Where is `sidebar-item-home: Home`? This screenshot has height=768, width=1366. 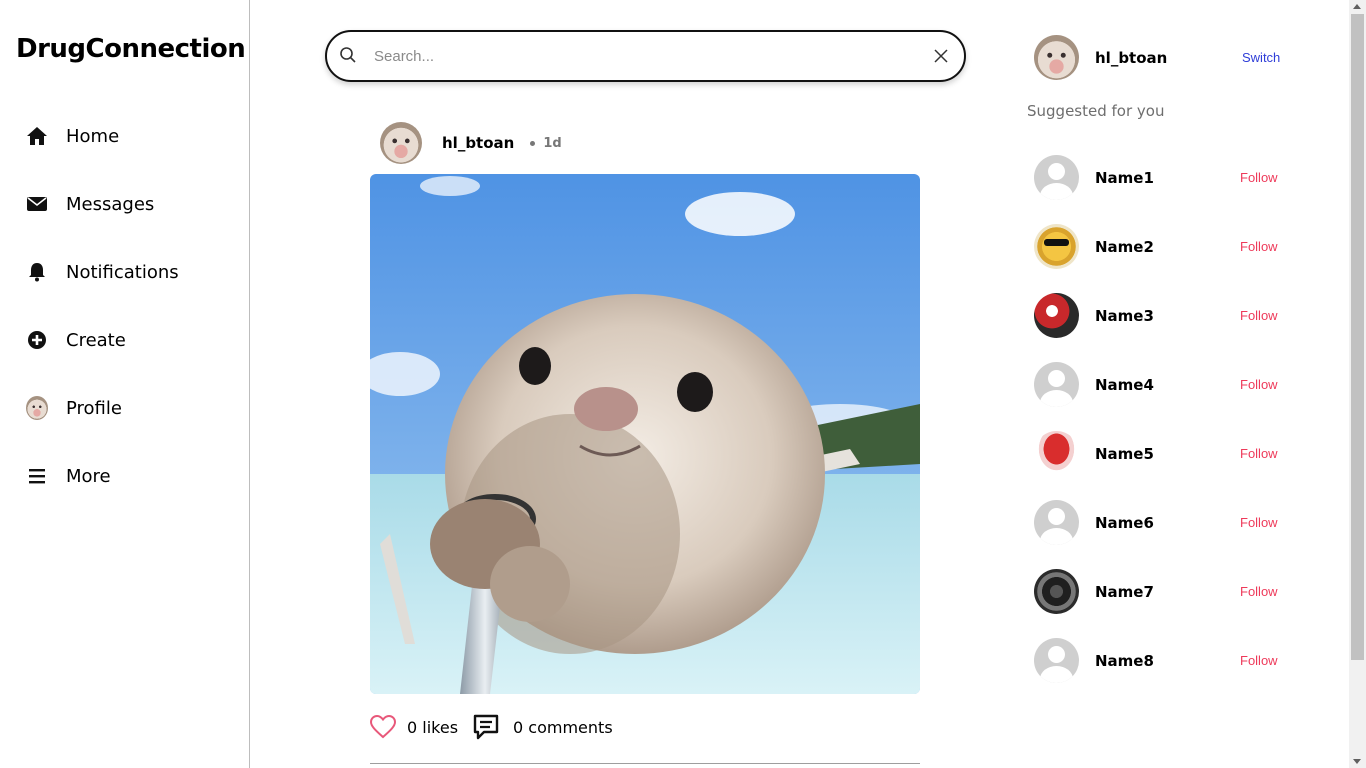
sidebar-item-home: Home is located at coordinates (72, 136).